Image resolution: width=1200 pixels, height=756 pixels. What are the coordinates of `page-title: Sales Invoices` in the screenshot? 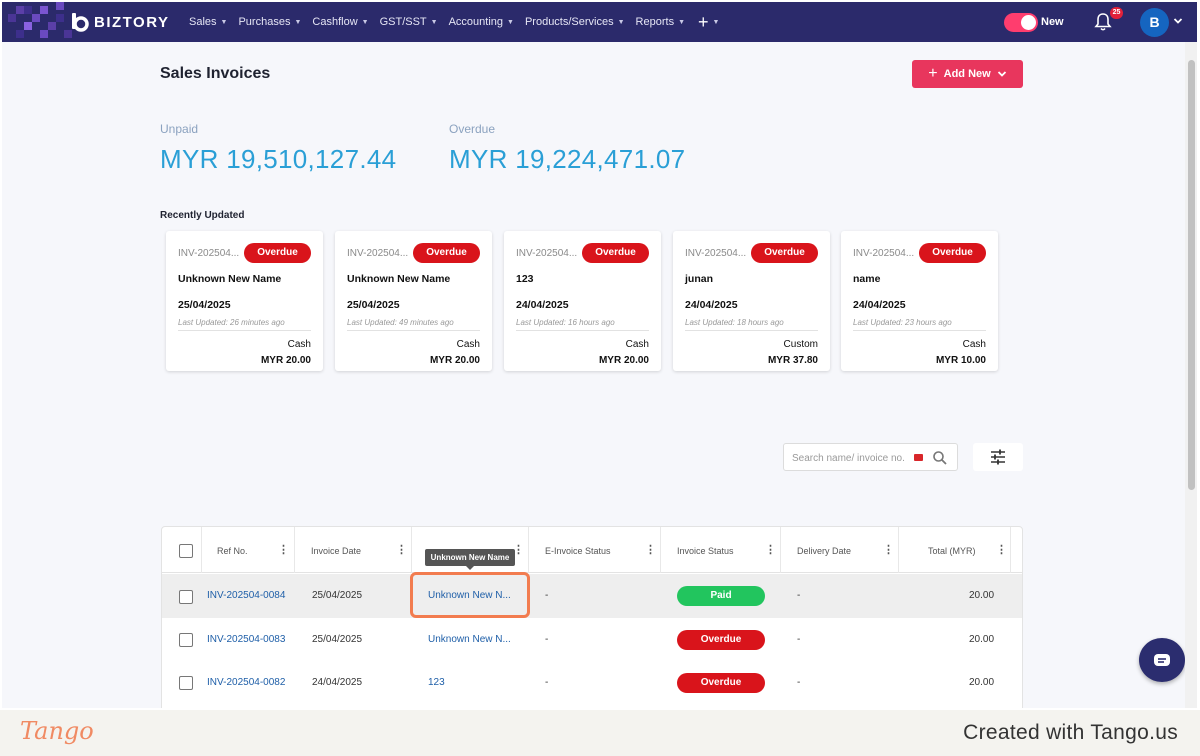 It's located at (215, 73).